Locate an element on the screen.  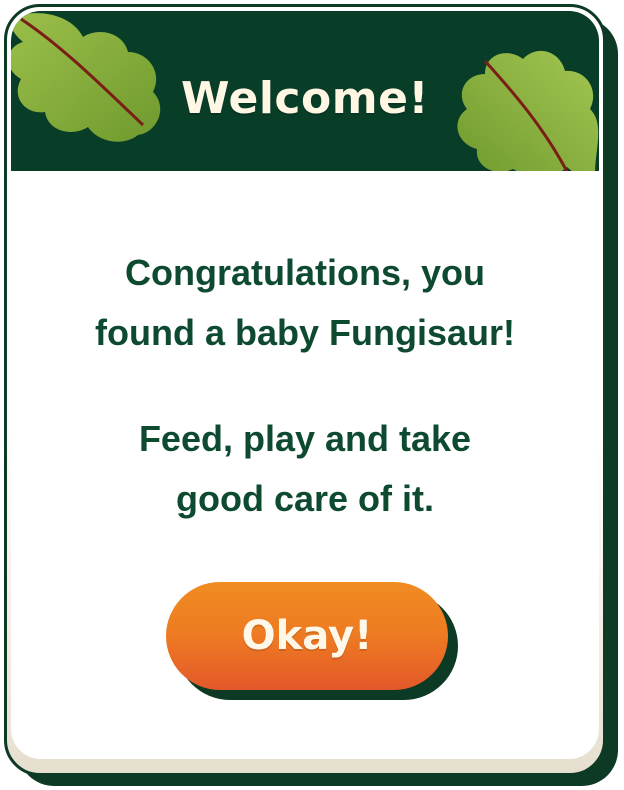
okay-button: Okay! is located at coordinates (307, 636).